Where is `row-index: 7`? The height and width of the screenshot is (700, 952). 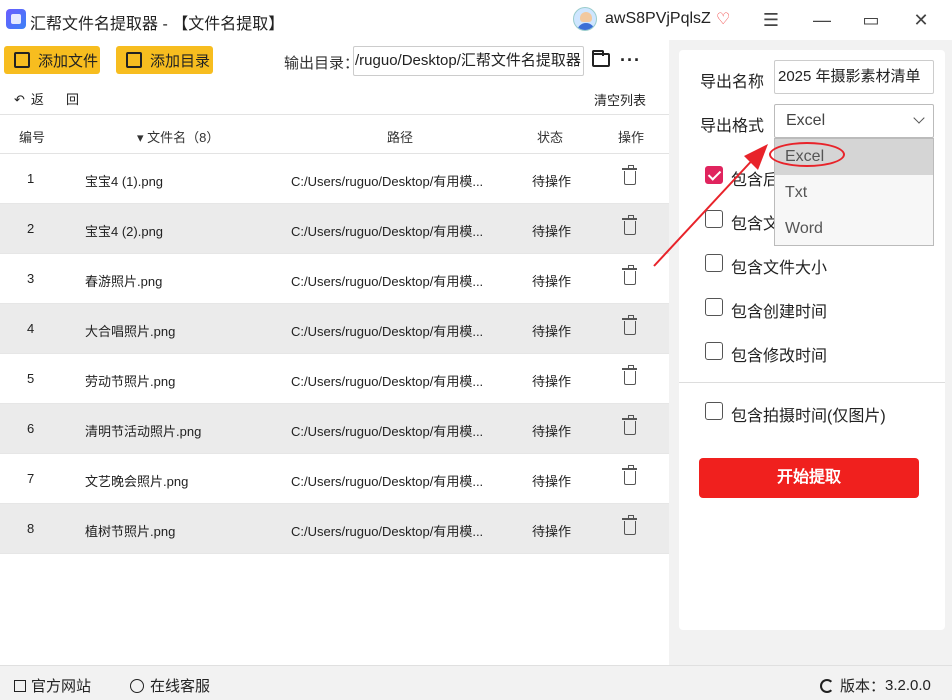
row-index: 7 is located at coordinates (31, 478).